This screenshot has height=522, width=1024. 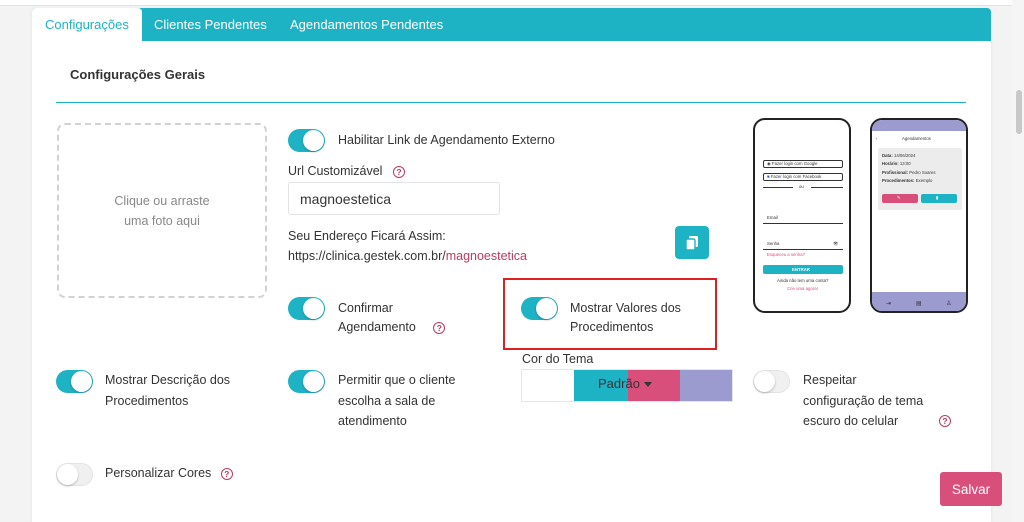 I want to click on dark-mode-label-line3: escuro do celular, so click(x=851, y=421).